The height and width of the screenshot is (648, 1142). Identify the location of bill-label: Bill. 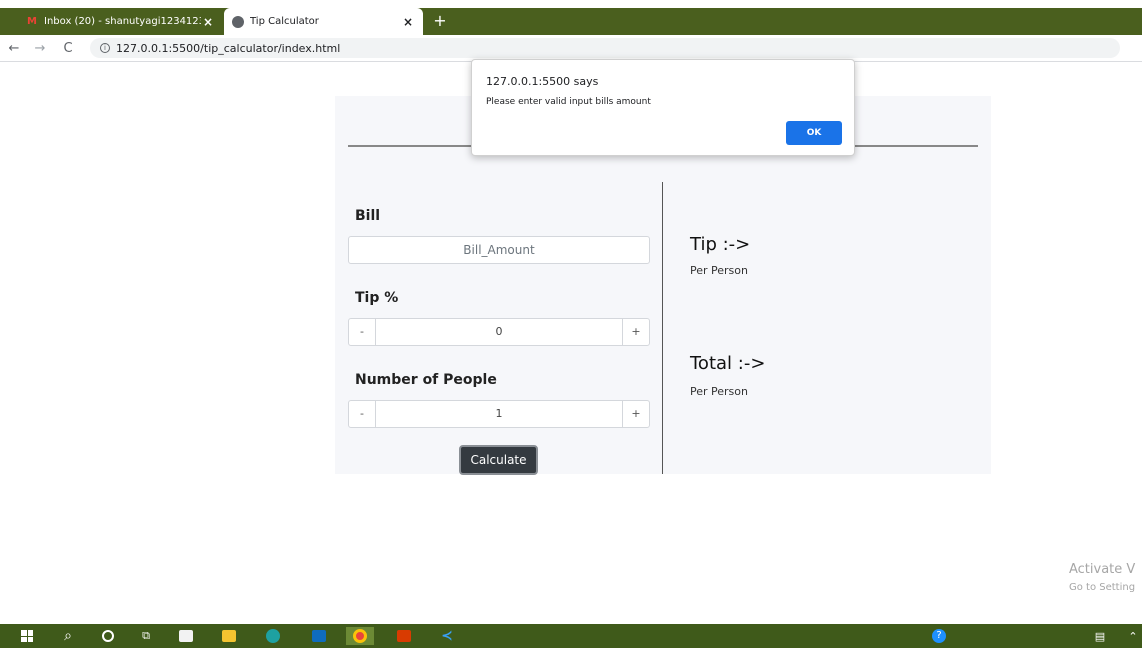
(368, 216).